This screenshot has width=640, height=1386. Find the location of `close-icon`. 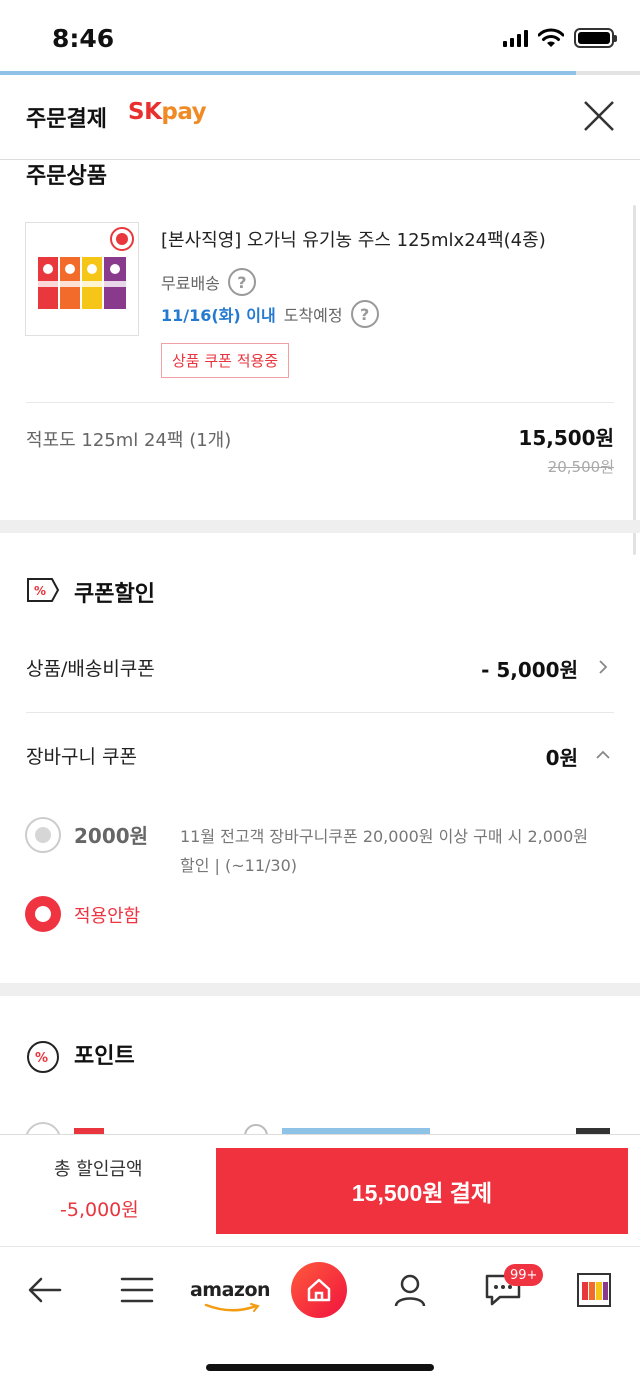

close-icon is located at coordinates (599, 116).